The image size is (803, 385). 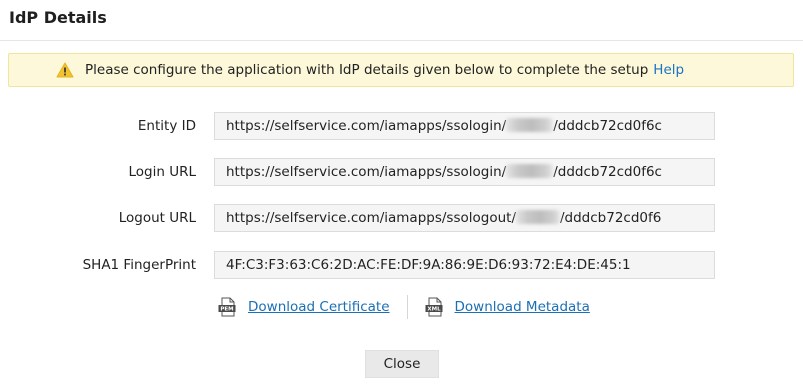 I want to click on link-separator, so click(x=407, y=307).